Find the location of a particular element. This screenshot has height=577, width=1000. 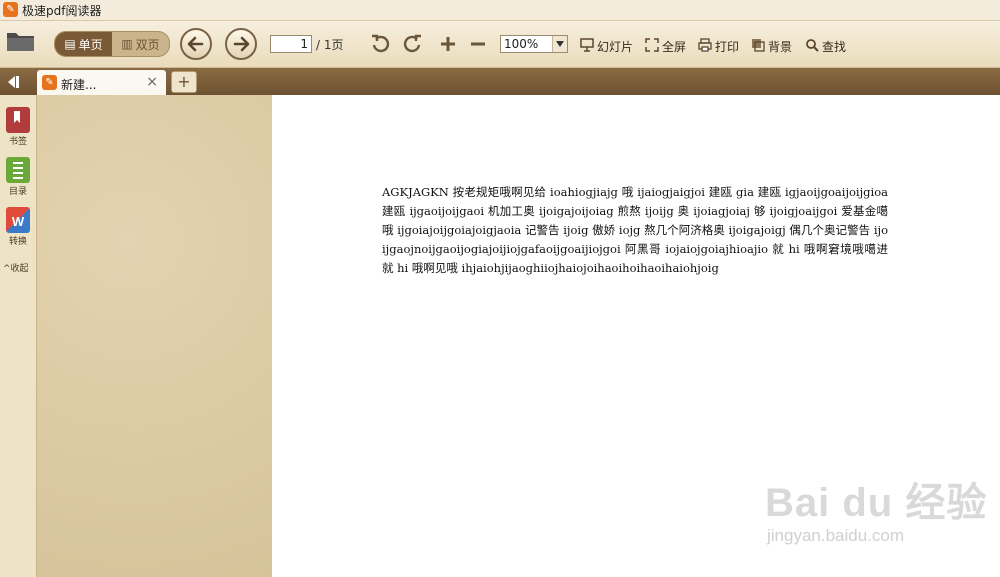

bookmark-icon is located at coordinates (18, 120).